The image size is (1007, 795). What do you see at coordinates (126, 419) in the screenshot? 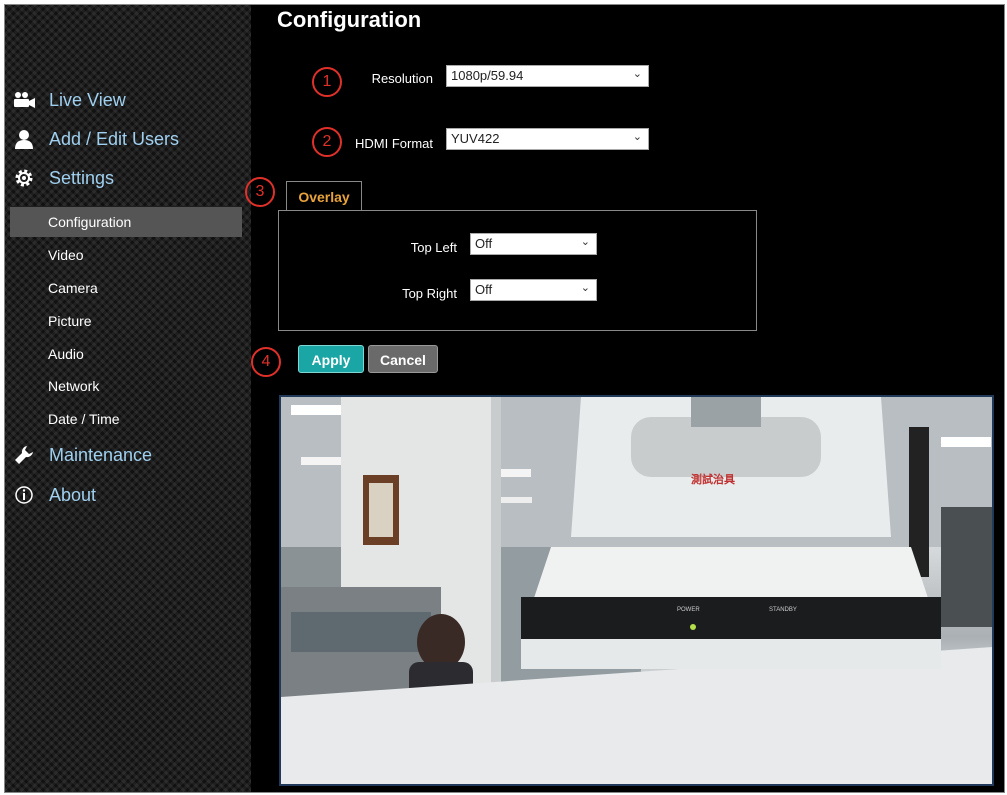
I see `nav-sub-date-time: Date / Time` at bounding box center [126, 419].